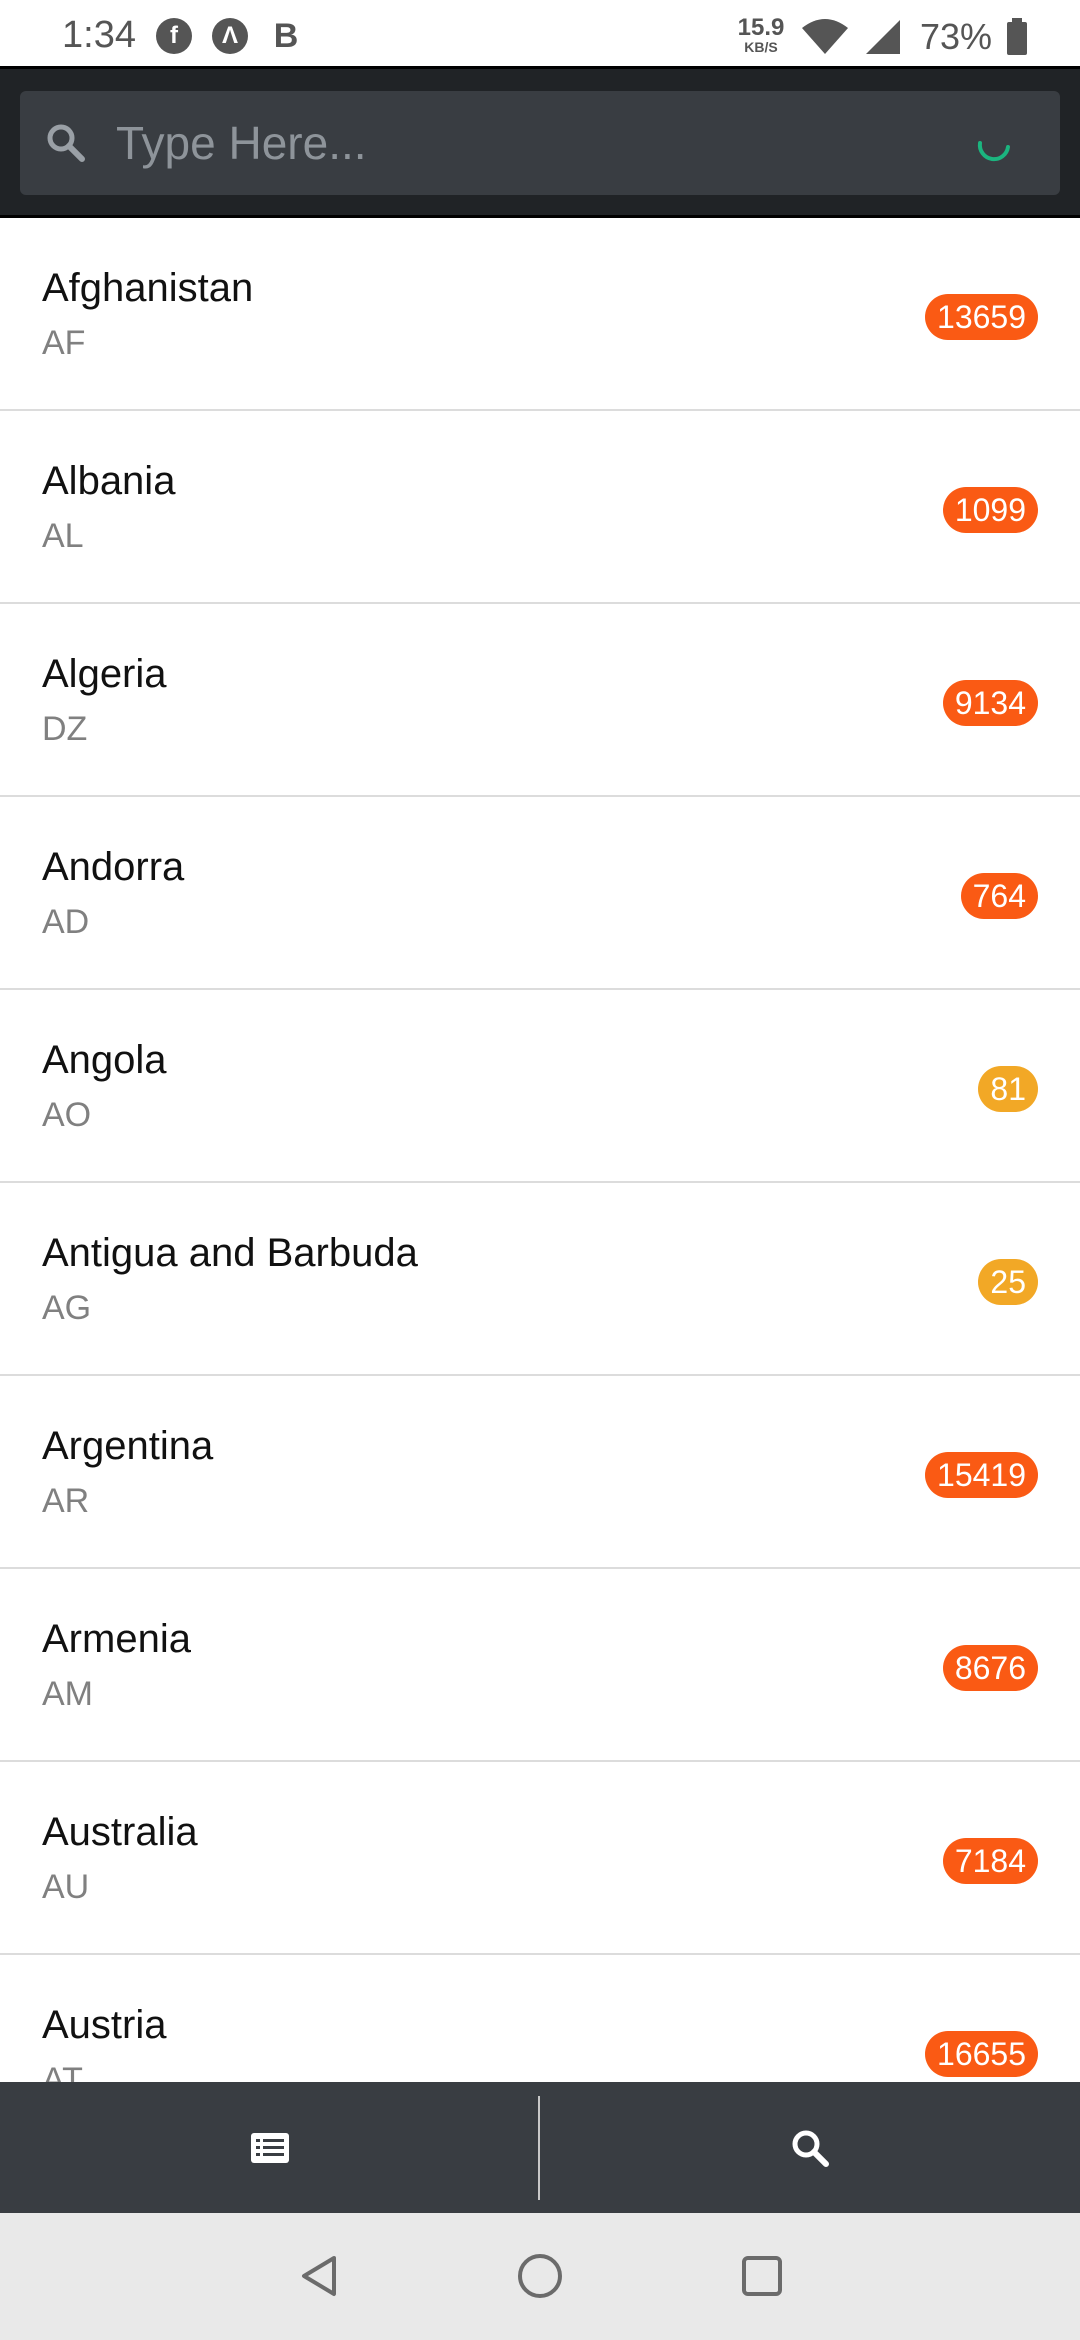 This screenshot has height=2340, width=1080. I want to click on country-list-item: Angola AO 81, so click(540, 1086).